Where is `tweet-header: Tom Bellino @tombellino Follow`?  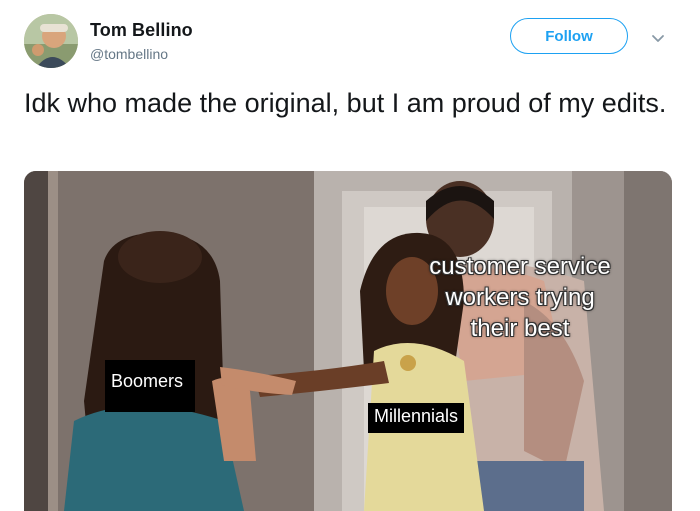
tweet-header: Tom Bellino @tombellino Follow is located at coordinates (350, 42).